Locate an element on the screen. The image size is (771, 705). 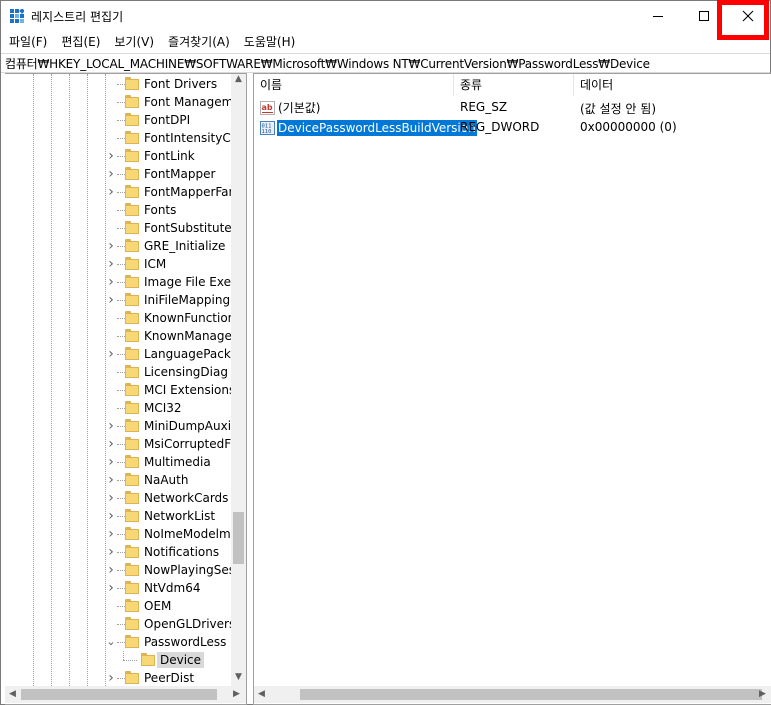
tree-item: KnownFunctionTa is located at coordinates (118, 318).